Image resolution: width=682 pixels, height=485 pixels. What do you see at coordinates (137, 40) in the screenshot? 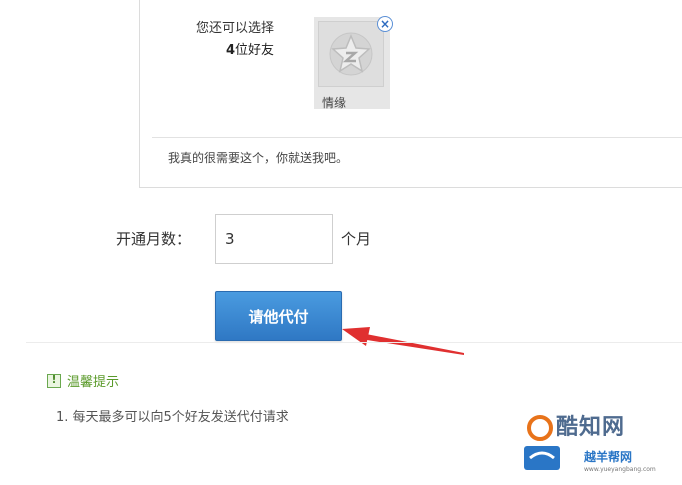
I see `remaining-friends-text: 您还可以选择 4位好友` at bounding box center [137, 40].